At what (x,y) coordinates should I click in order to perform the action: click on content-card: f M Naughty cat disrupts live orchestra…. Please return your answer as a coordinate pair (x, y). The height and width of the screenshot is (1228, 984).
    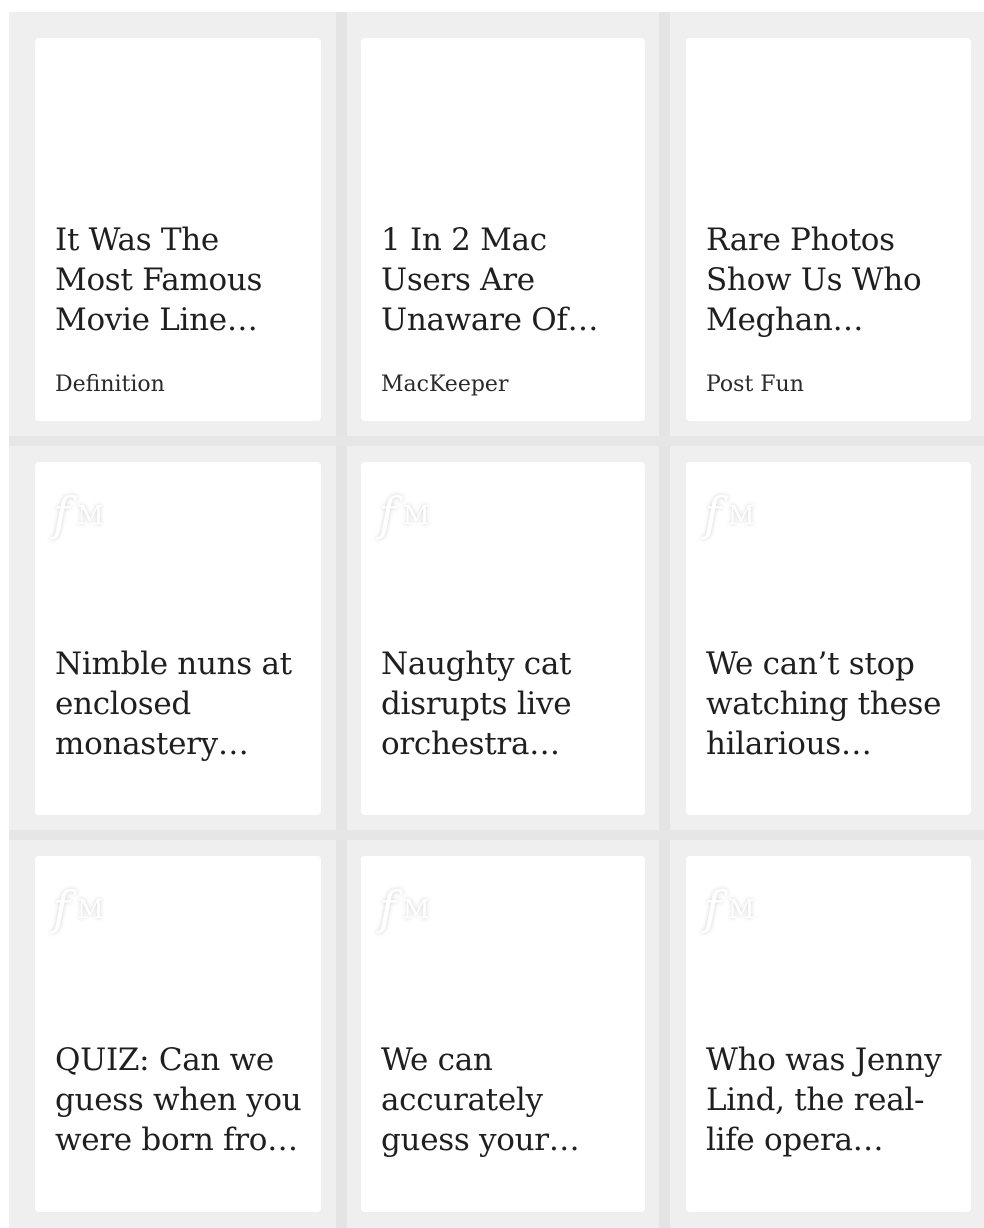
    Looking at the image, I should click on (503, 638).